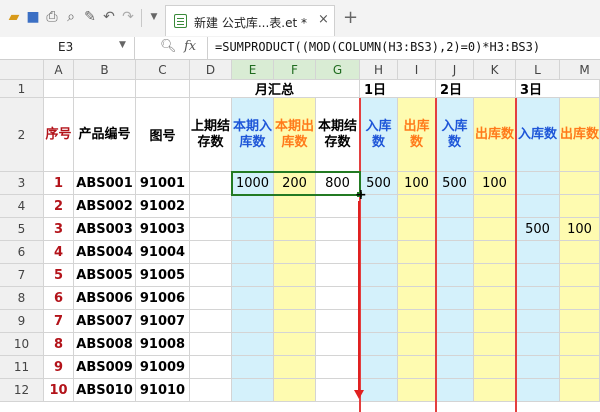 The height and width of the screenshot is (412, 600). Describe the element at coordinates (52, 17) in the screenshot. I see `print-icon: ⎙` at that location.